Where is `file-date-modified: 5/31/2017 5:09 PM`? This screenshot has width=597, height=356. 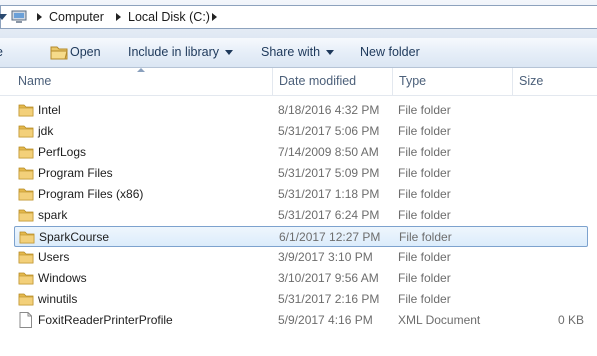
file-date-modified: 5/31/2017 5:09 PM is located at coordinates (329, 173).